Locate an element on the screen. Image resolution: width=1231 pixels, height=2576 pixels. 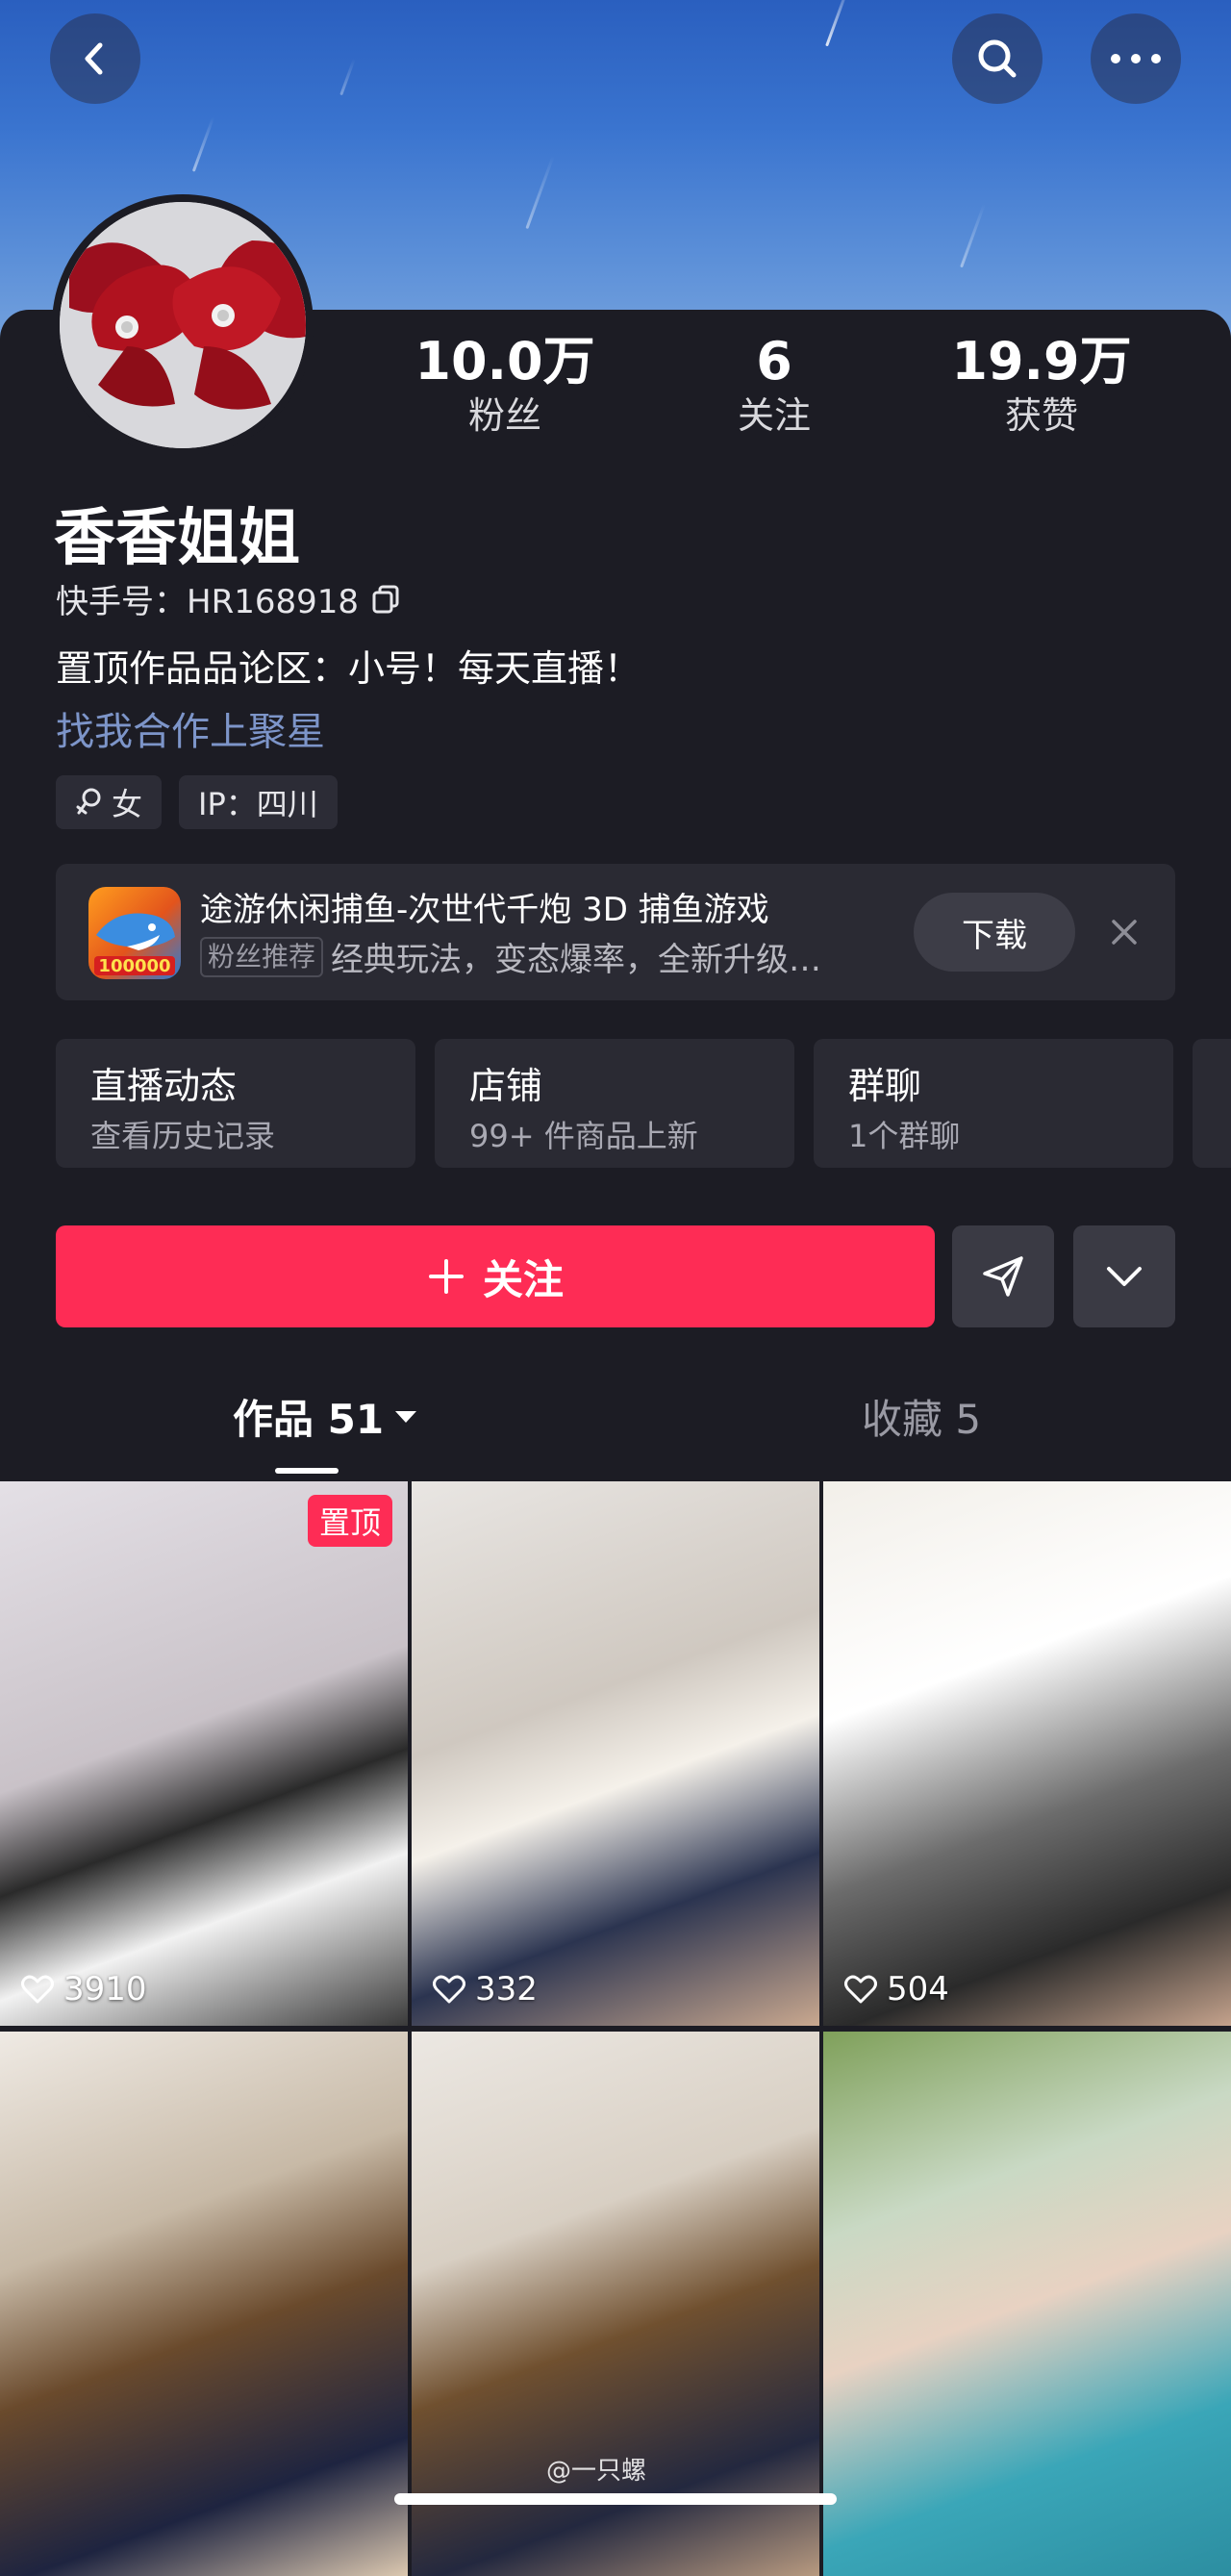
avatar is located at coordinates (183, 325).